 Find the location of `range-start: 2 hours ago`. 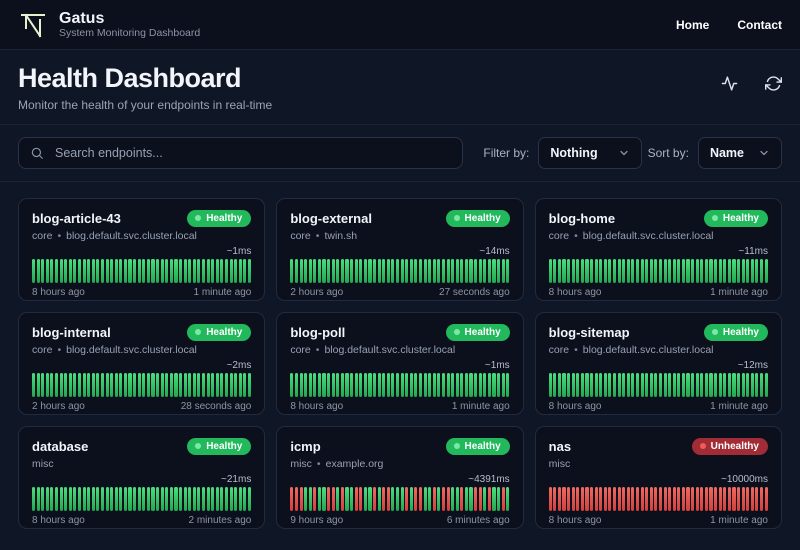

range-start: 2 hours ago is located at coordinates (58, 406).